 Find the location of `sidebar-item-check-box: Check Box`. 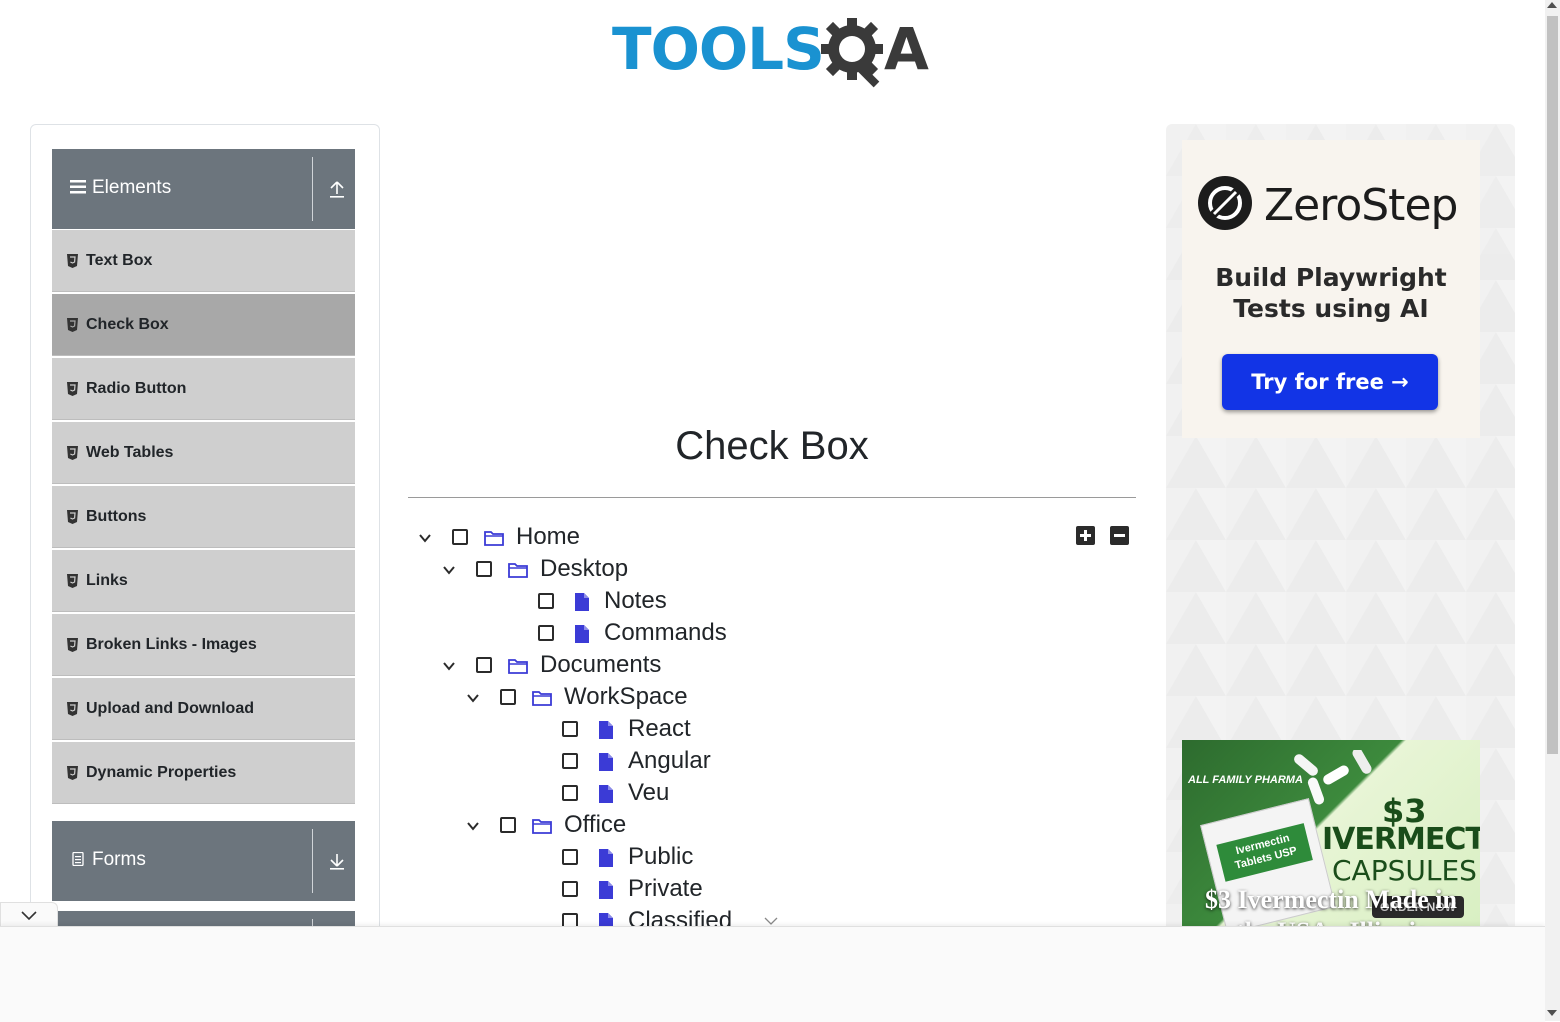

sidebar-item-check-box: Check Box is located at coordinates (203, 325).